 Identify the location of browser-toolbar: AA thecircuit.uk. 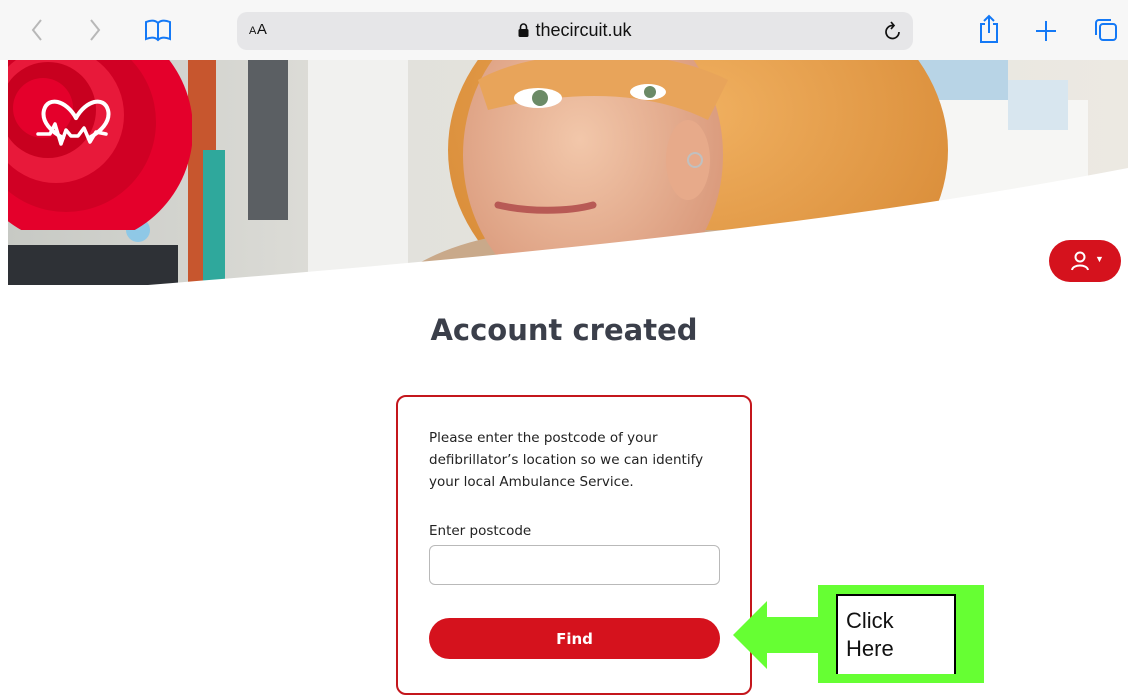
(564, 30).